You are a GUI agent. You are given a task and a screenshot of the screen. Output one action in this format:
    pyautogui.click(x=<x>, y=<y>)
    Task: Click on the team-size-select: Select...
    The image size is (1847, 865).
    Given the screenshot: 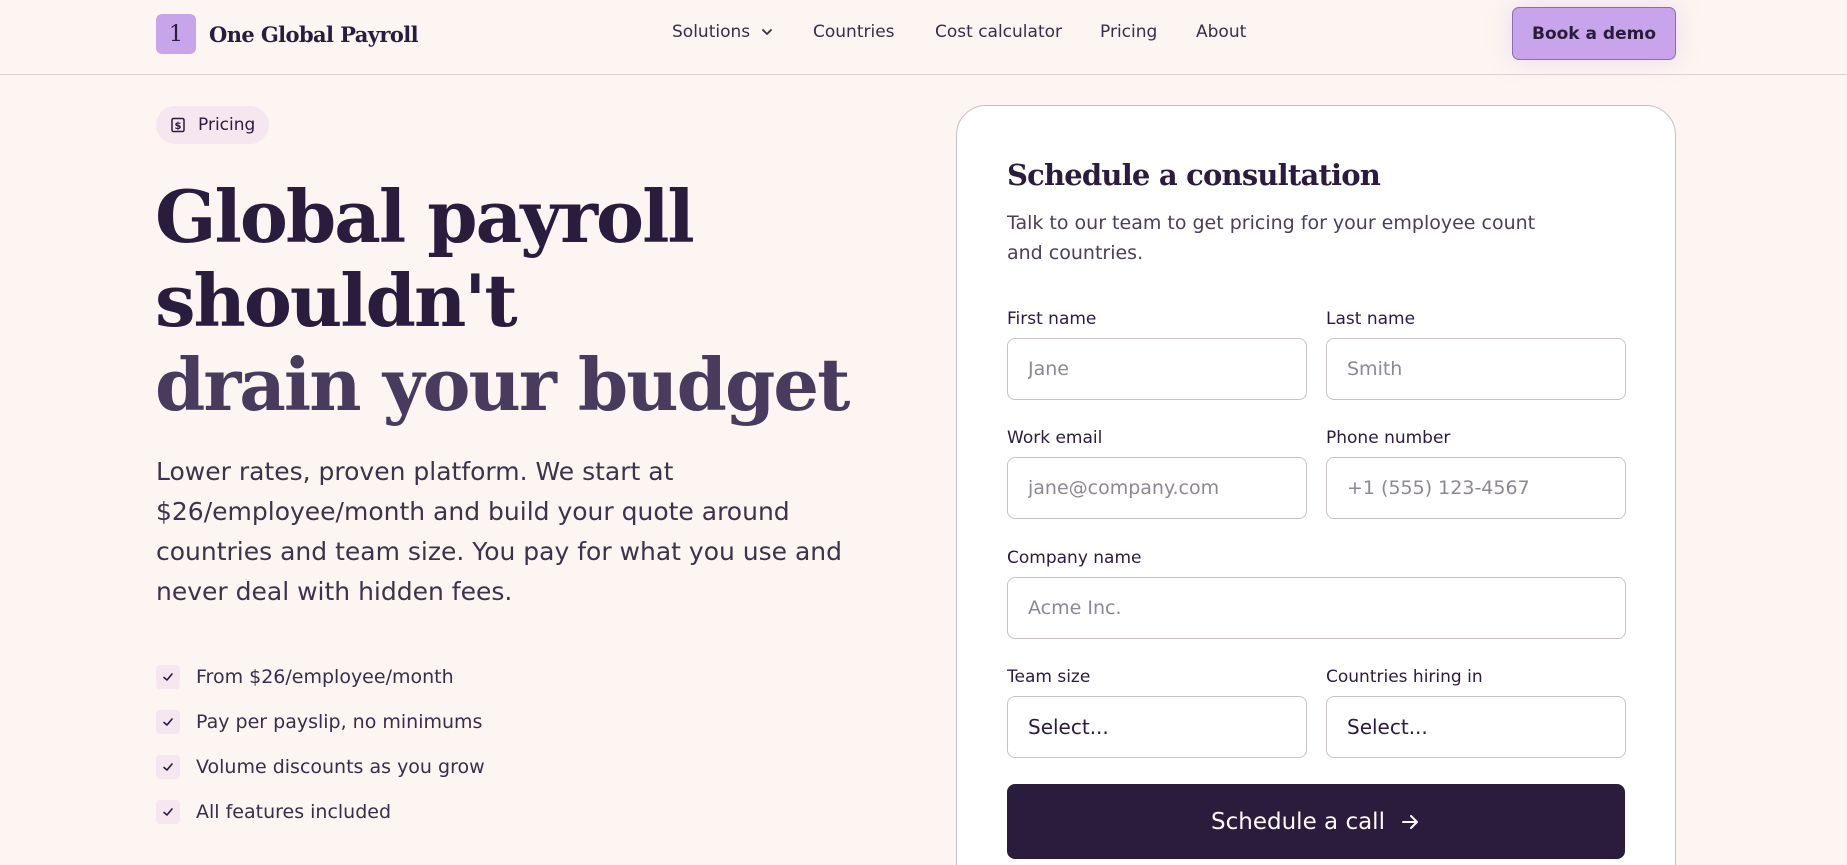 What is the action you would take?
    pyautogui.click(x=1157, y=727)
    